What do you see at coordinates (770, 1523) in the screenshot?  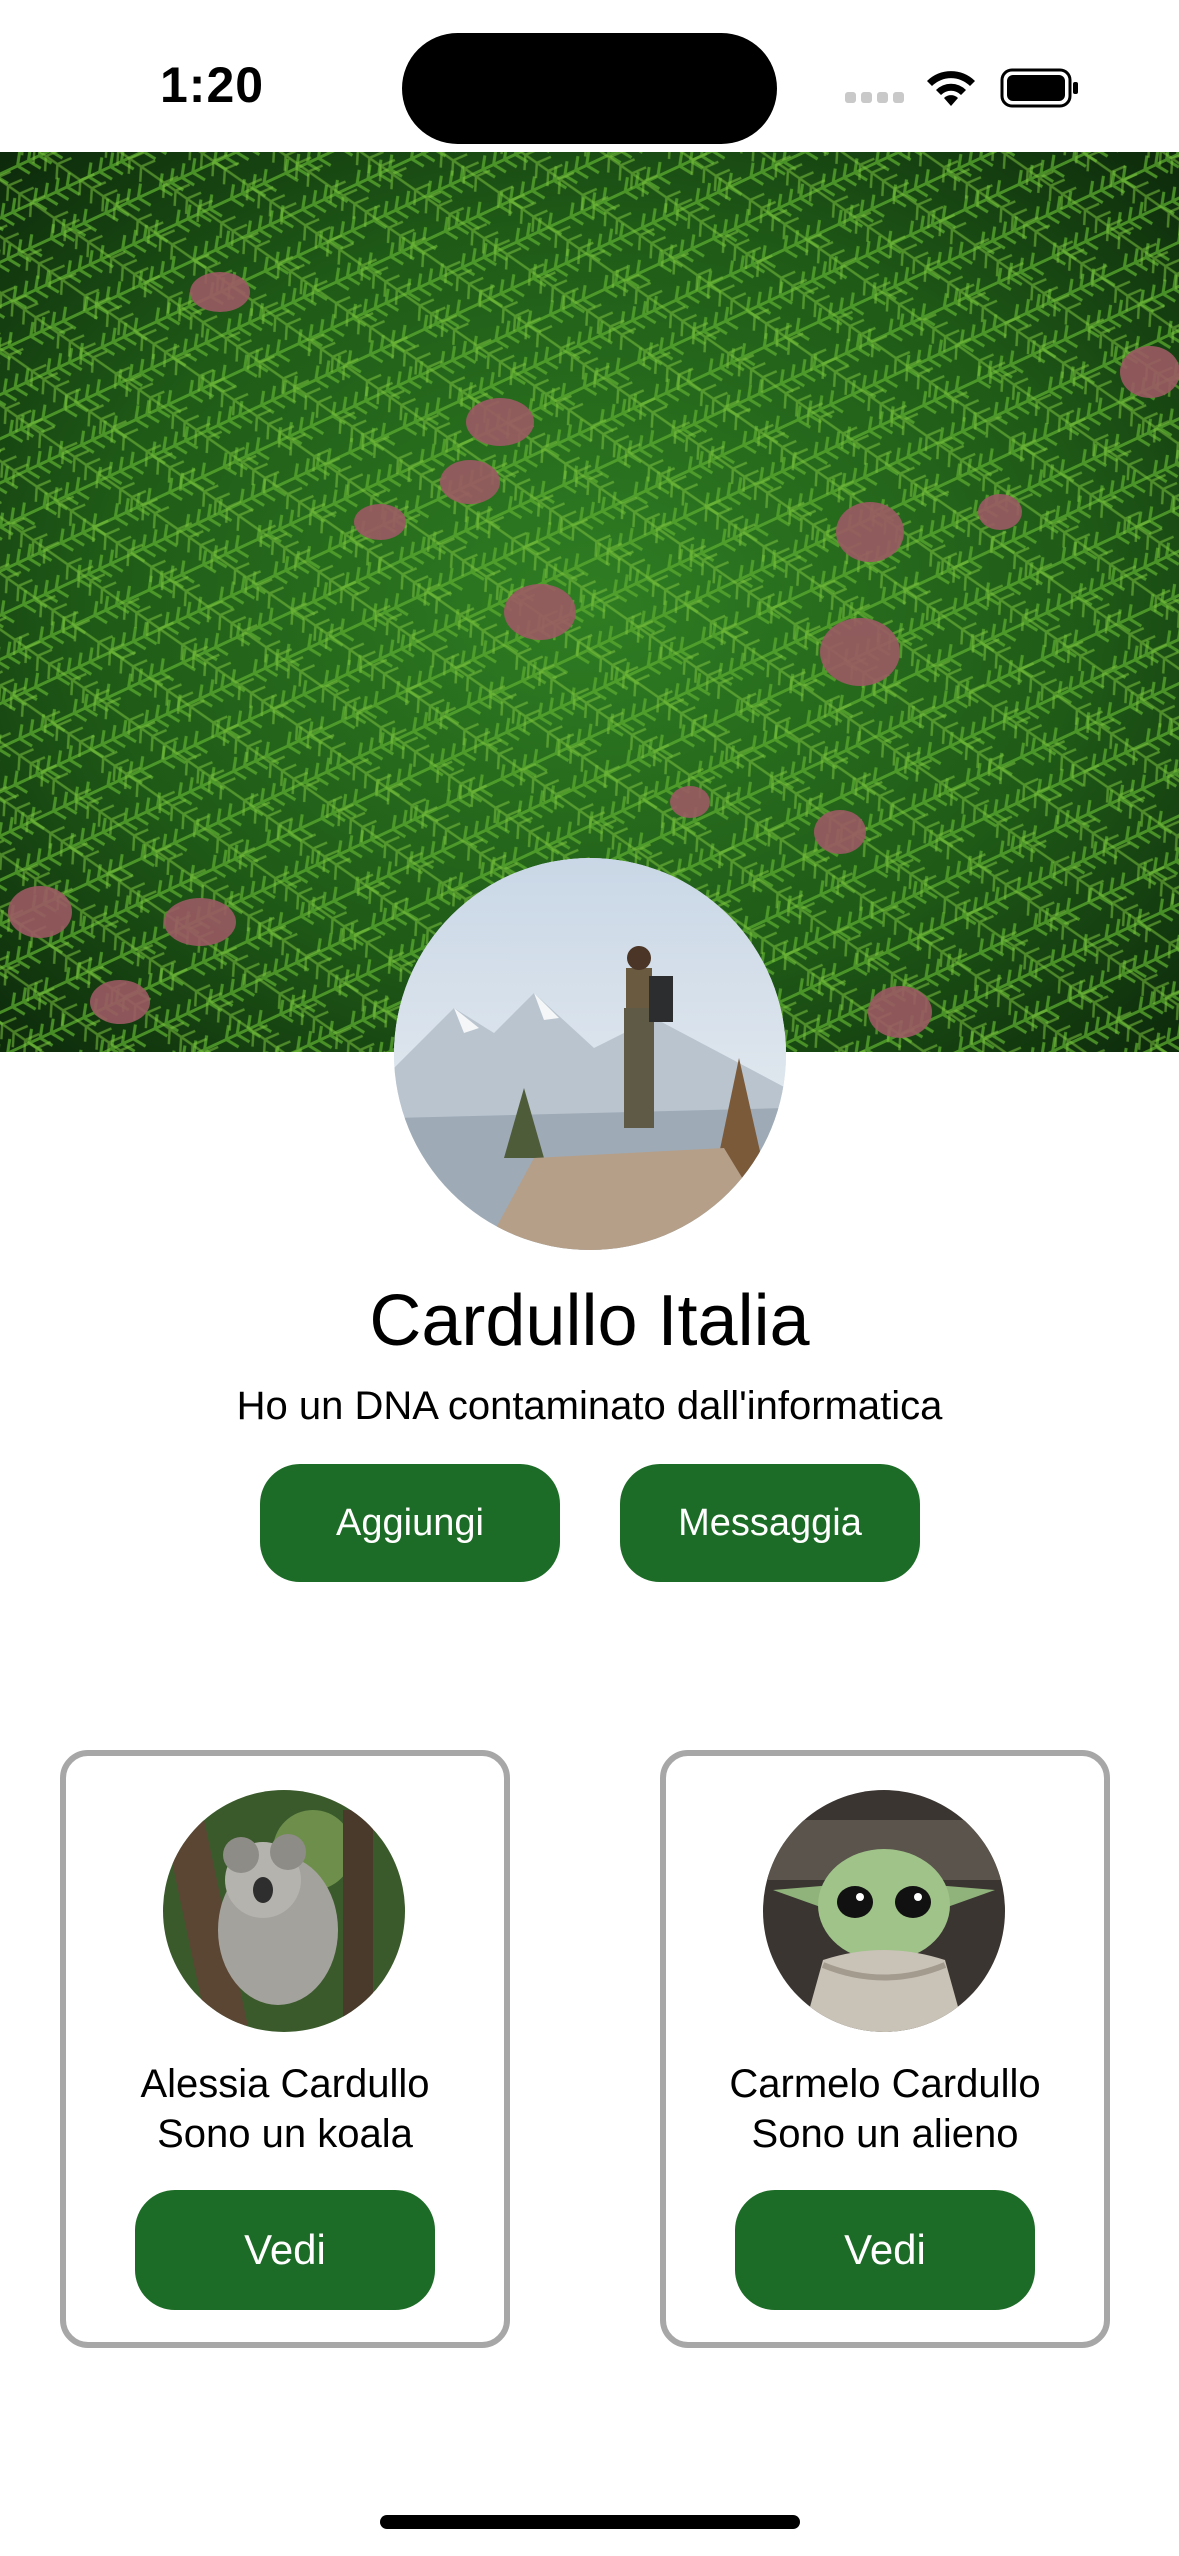 I see `message-button: Messaggia` at bounding box center [770, 1523].